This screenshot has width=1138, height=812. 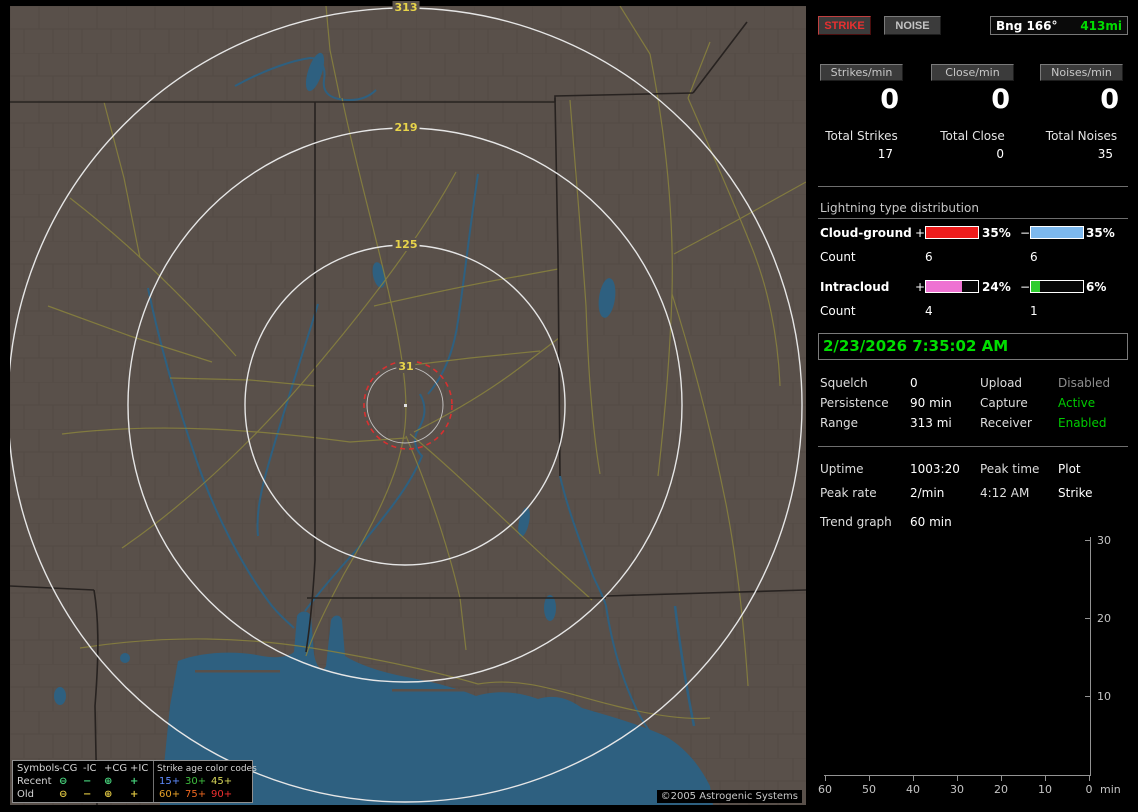 What do you see at coordinates (973, 210) in the screenshot?
I see `distribution-header: Lightning type distribution` at bounding box center [973, 210].